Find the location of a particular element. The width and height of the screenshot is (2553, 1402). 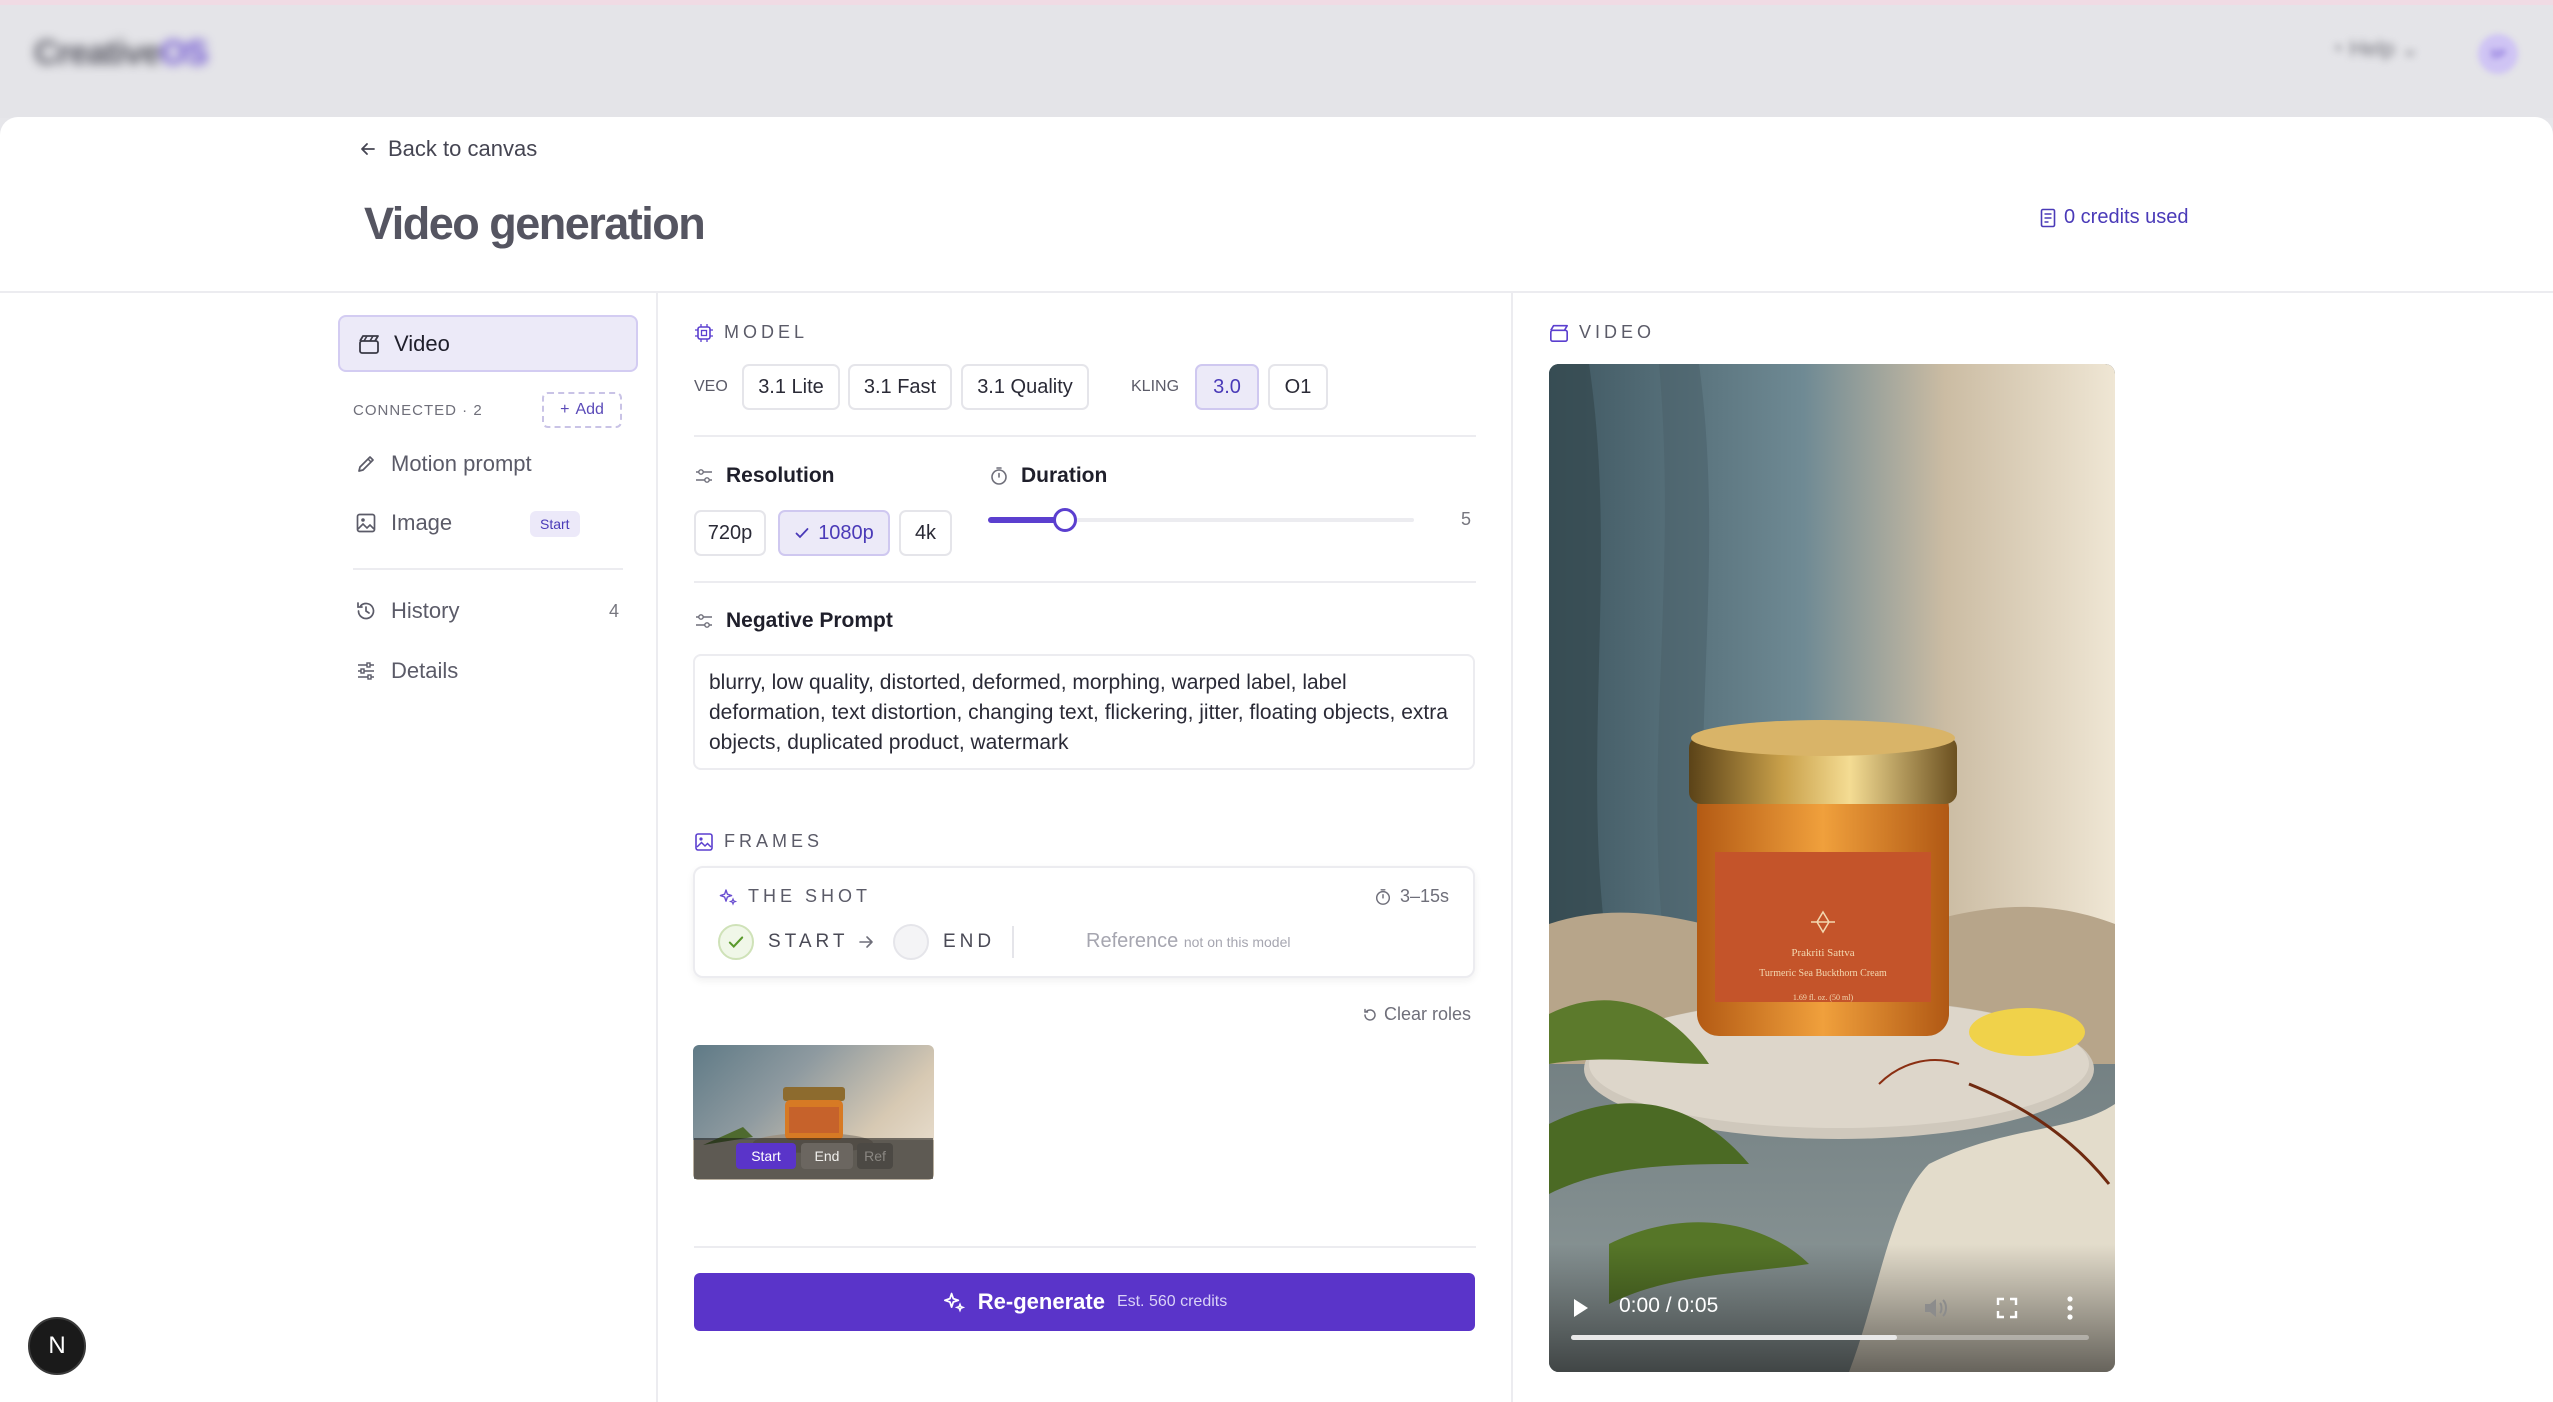

product-name-text: Turmeric Sea Buckthorn Cream is located at coordinates (1823, 973).